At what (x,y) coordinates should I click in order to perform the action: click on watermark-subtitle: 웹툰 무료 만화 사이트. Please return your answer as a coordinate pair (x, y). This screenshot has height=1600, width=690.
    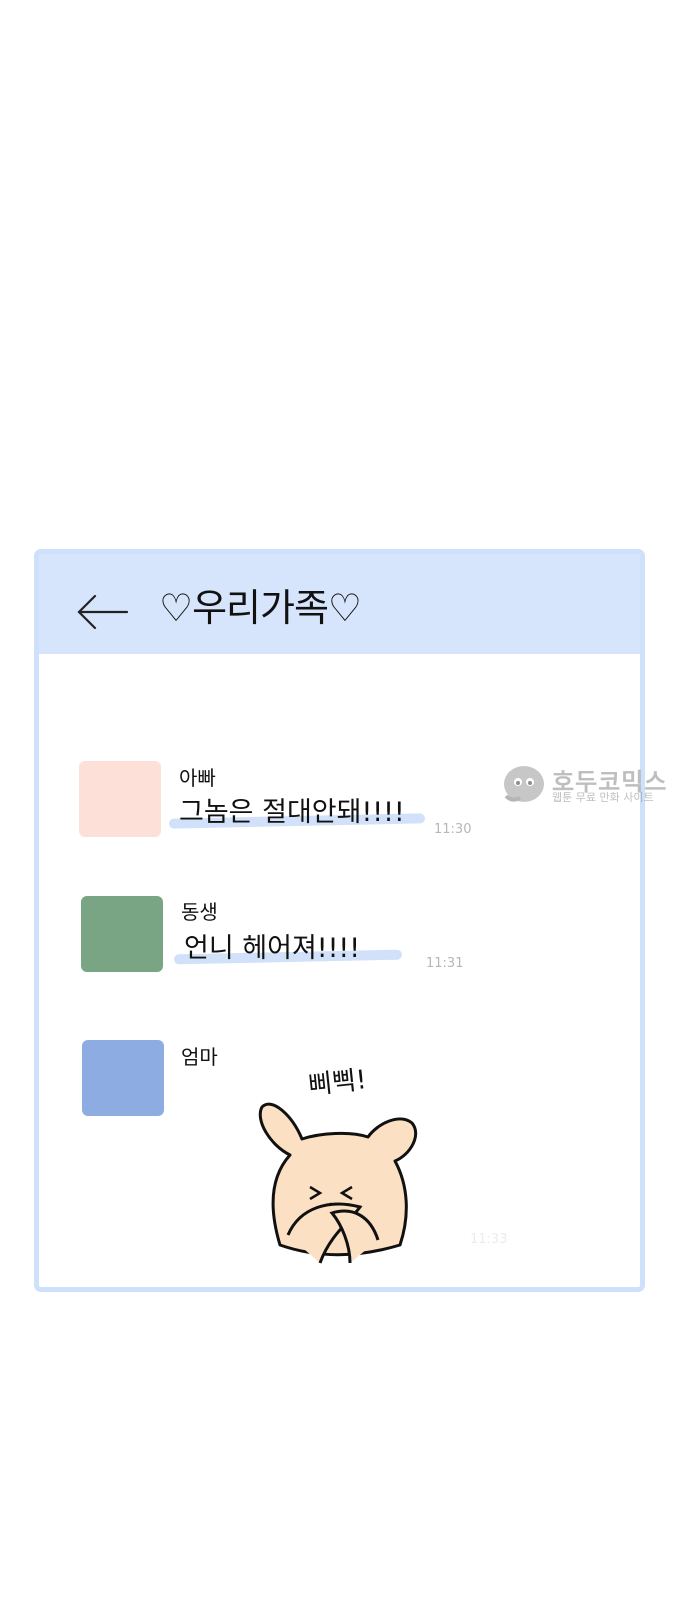
    Looking at the image, I should click on (603, 797).